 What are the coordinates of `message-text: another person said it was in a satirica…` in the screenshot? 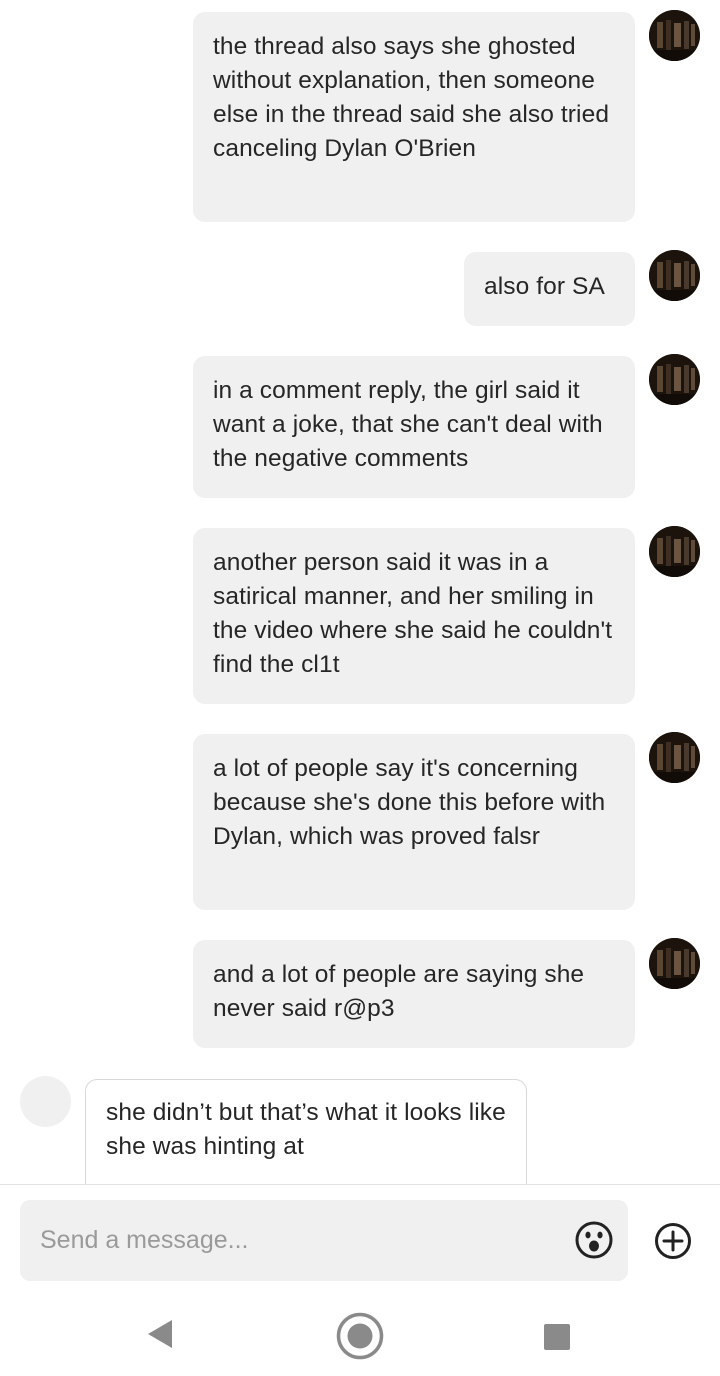 It's located at (413, 613).